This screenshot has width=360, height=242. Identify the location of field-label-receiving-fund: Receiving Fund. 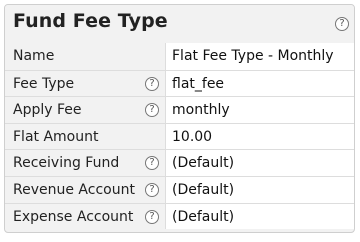
(66, 163).